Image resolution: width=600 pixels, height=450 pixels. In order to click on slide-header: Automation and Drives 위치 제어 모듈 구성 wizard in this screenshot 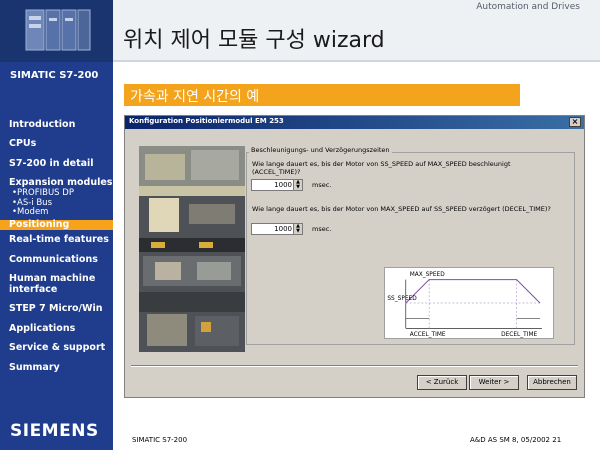, I will do `click(356, 31)`.